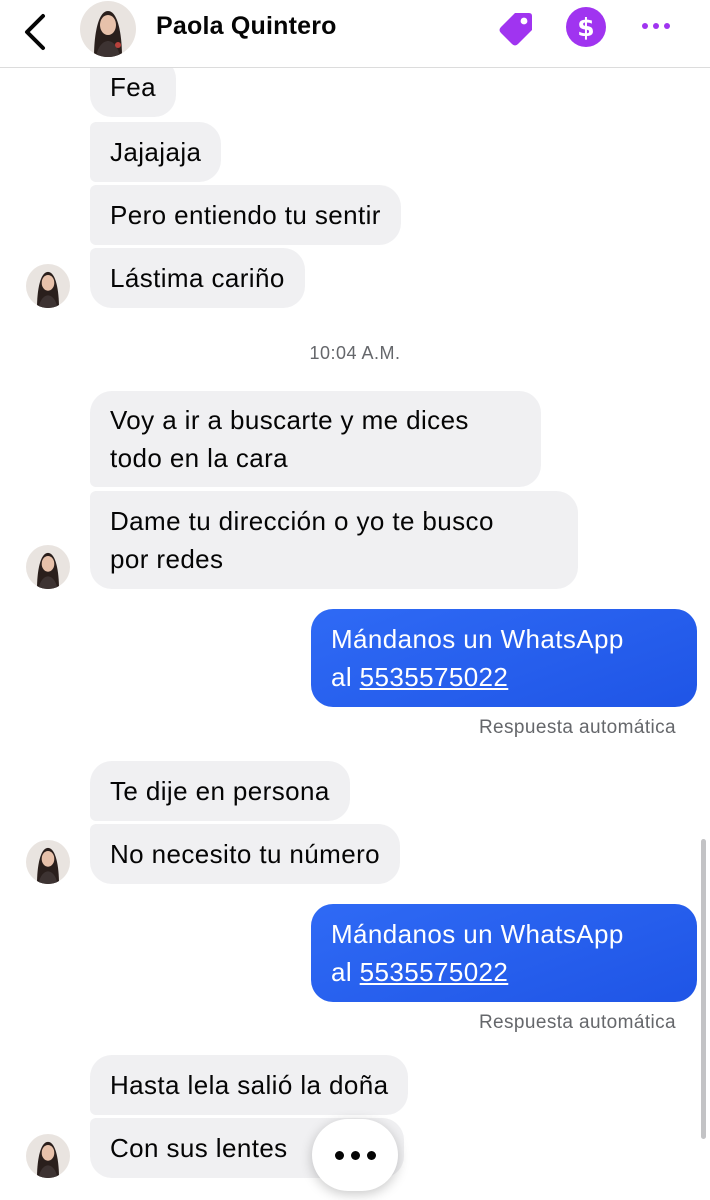  I want to click on message-text: Jajajaja, so click(156, 152).